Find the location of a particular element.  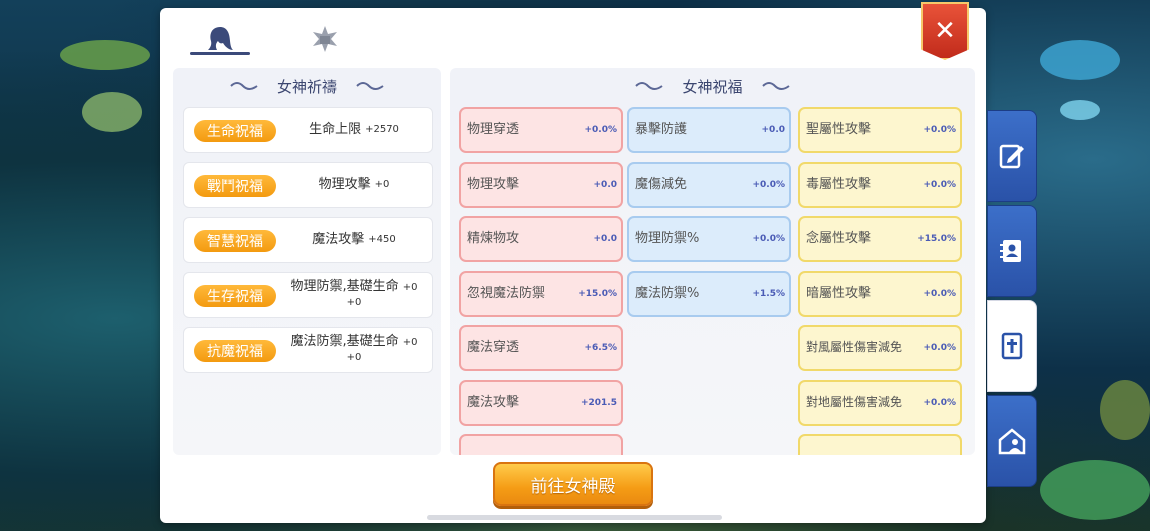

blessing-row-survival: 生存祝福 物理防禦,基礎生命 +0 +0 is located at coordinates (308, 295).